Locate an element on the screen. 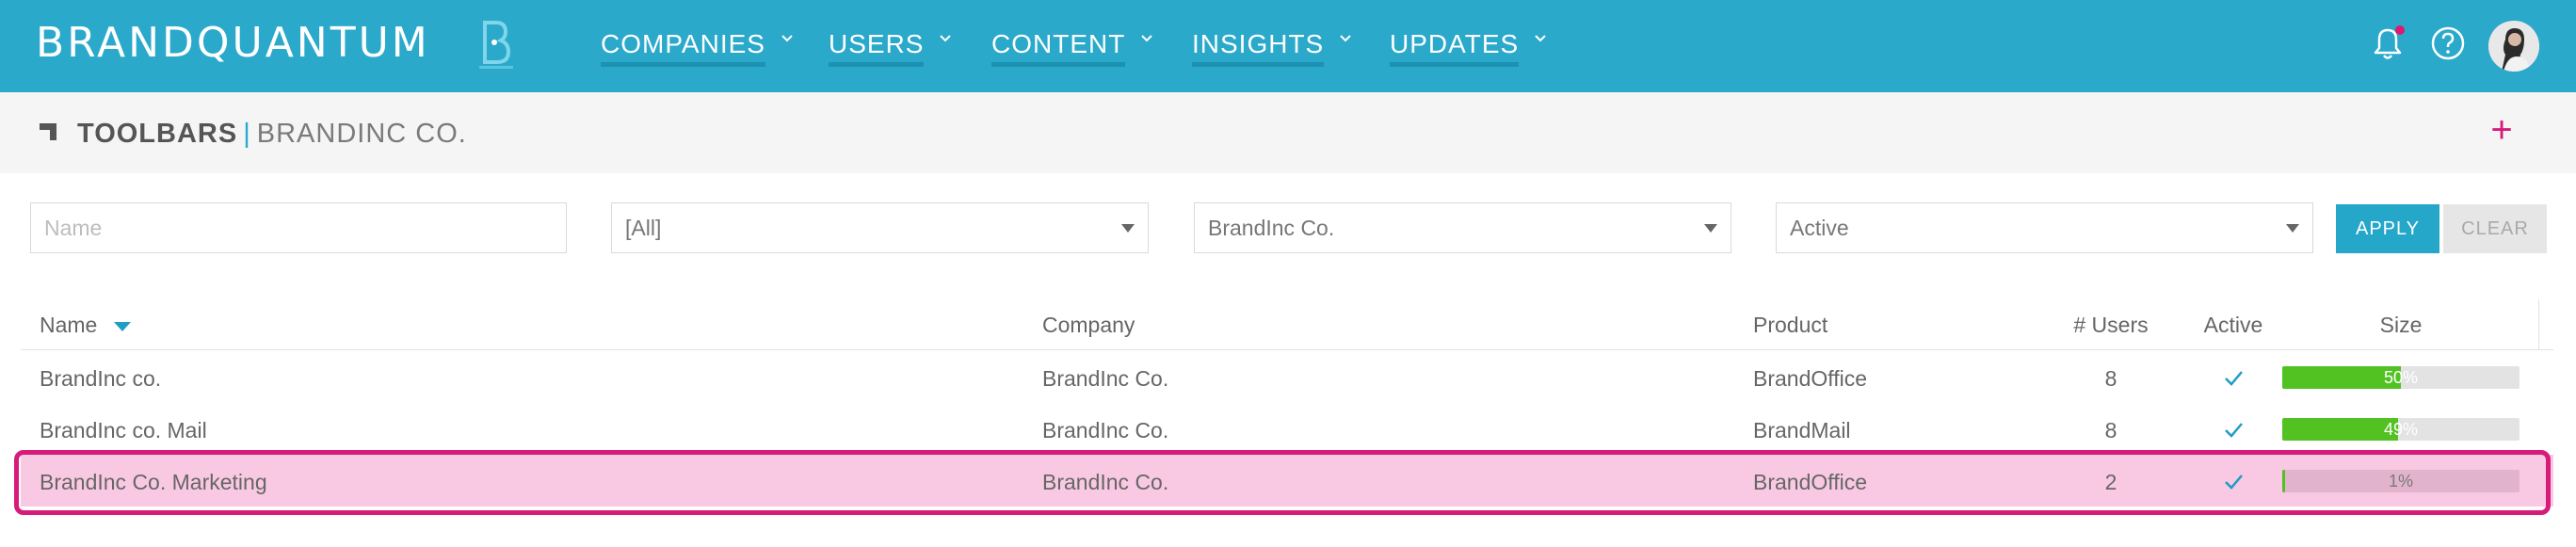 The image size is (2576, 547). status-filter-value: Active is located at coordinates (1819, 228).